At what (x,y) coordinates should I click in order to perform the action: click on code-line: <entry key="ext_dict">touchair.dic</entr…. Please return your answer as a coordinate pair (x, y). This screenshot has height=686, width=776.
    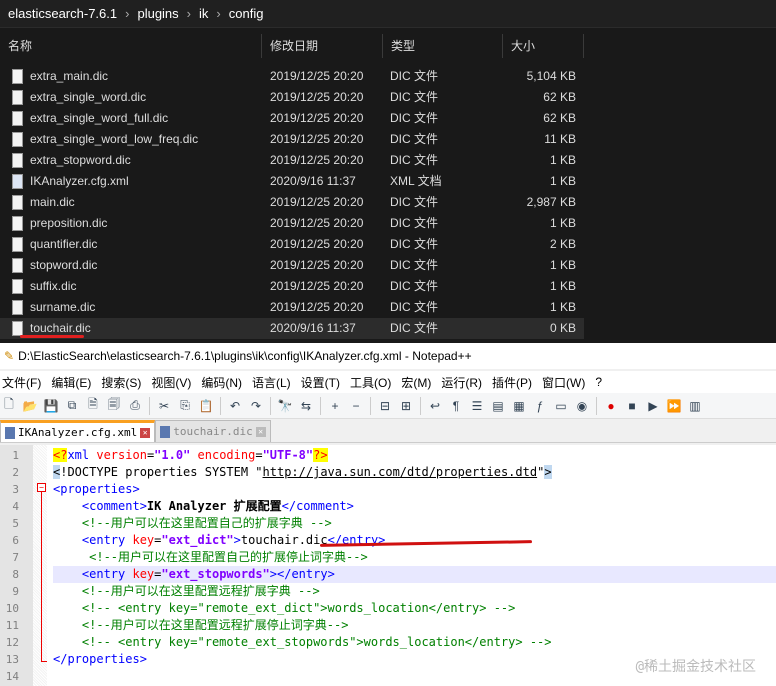
    Looking at the image, I should click on (414, 540).